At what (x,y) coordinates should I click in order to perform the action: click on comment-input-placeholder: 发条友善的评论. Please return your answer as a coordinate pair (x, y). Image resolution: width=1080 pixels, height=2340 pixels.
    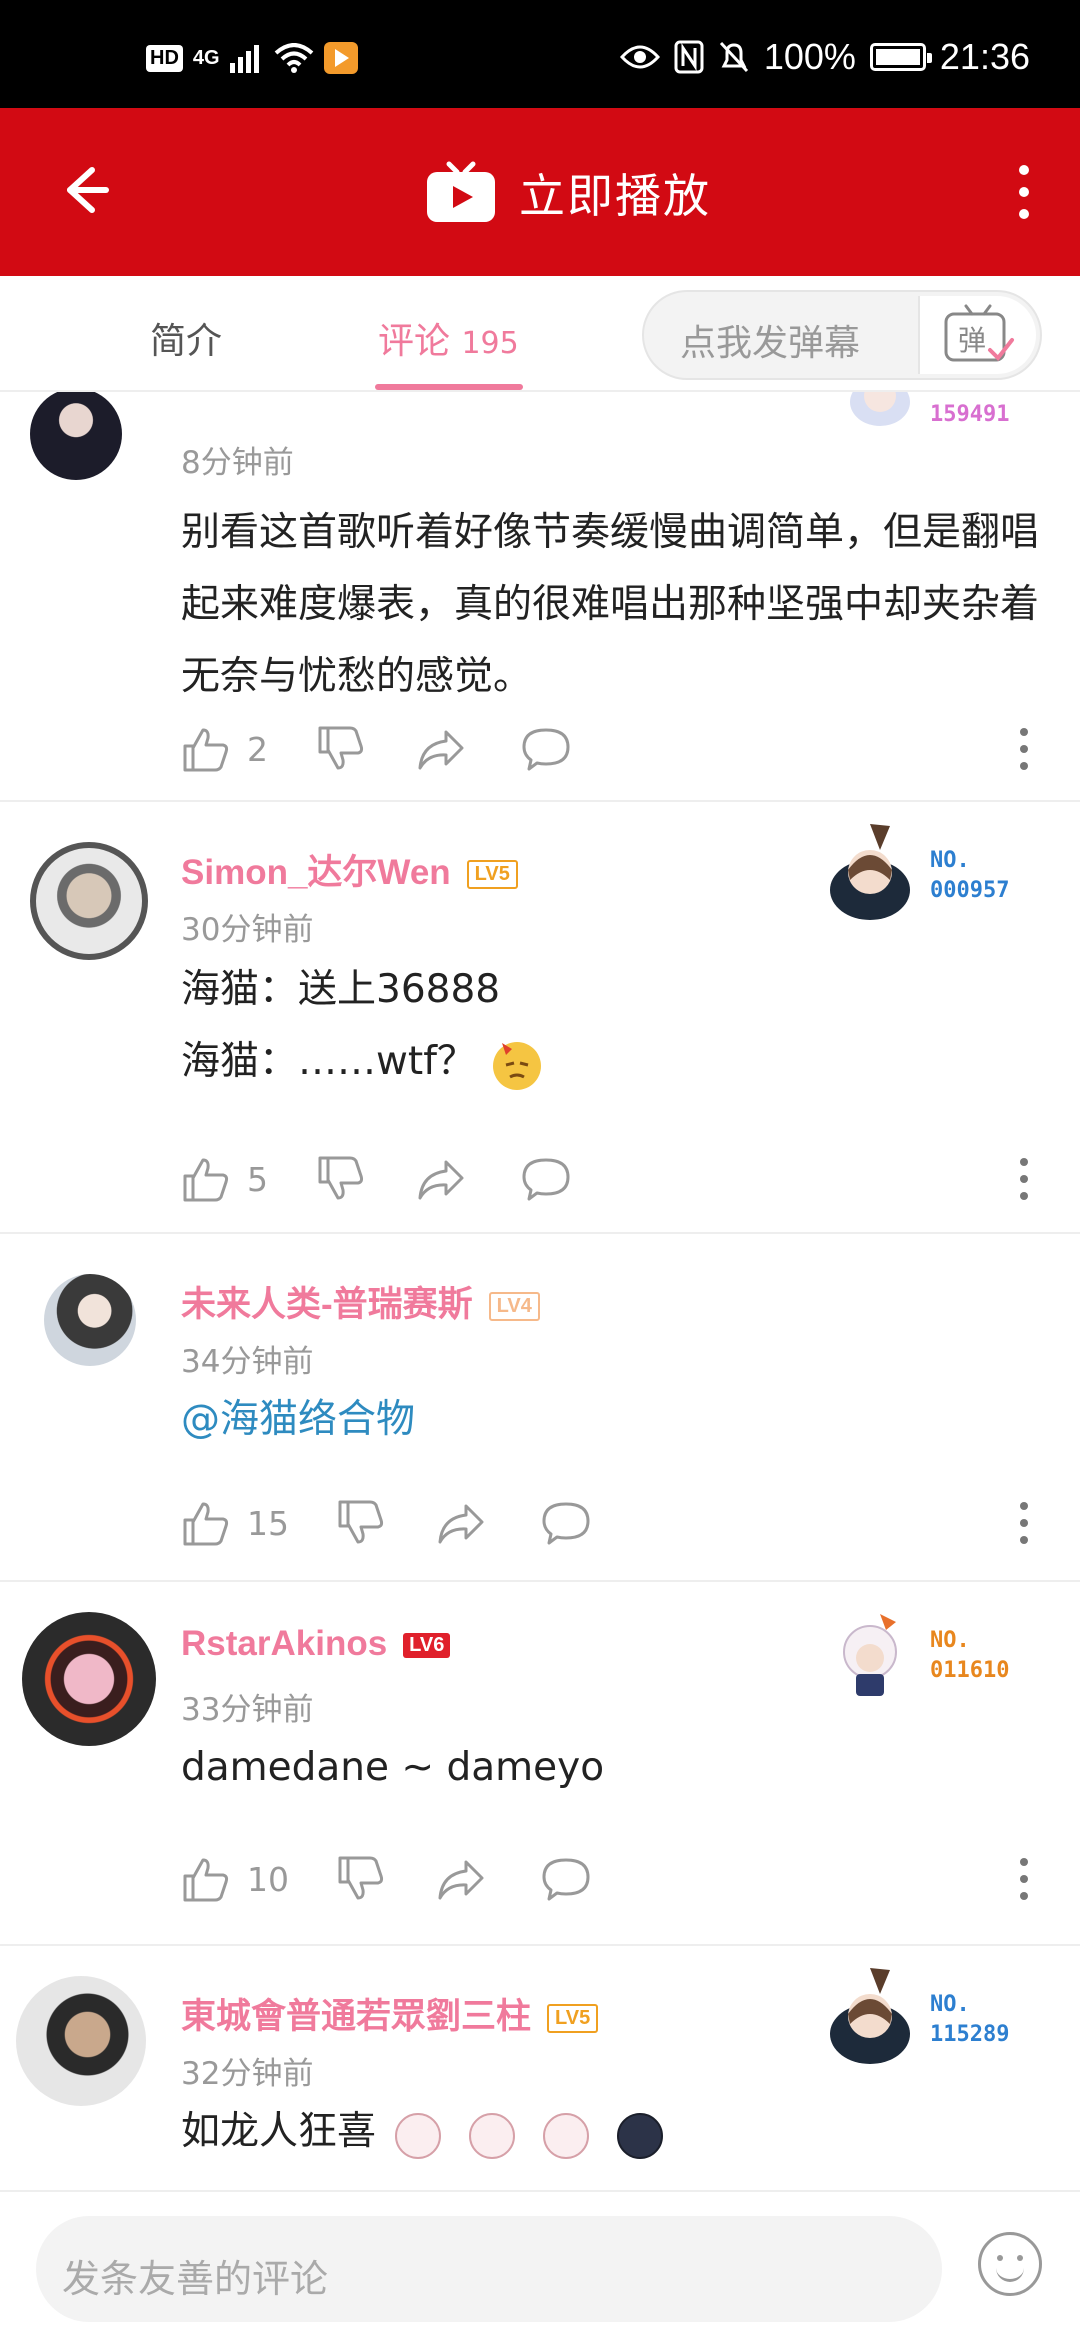
    Looking at the image, I should click on (195, 2279).